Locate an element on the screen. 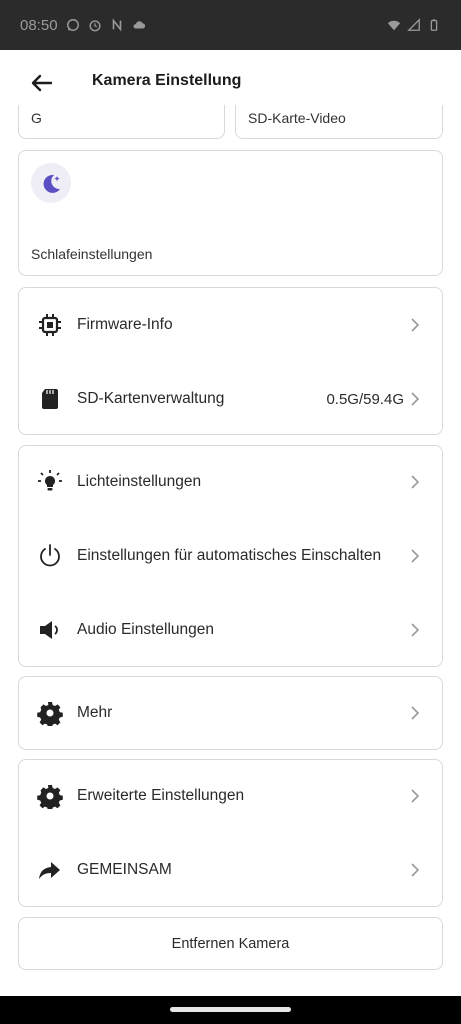 The image size is (461, 1024). sd-card-management-label: SD-Kartenverwaltung is located at coordinates (151, 398).